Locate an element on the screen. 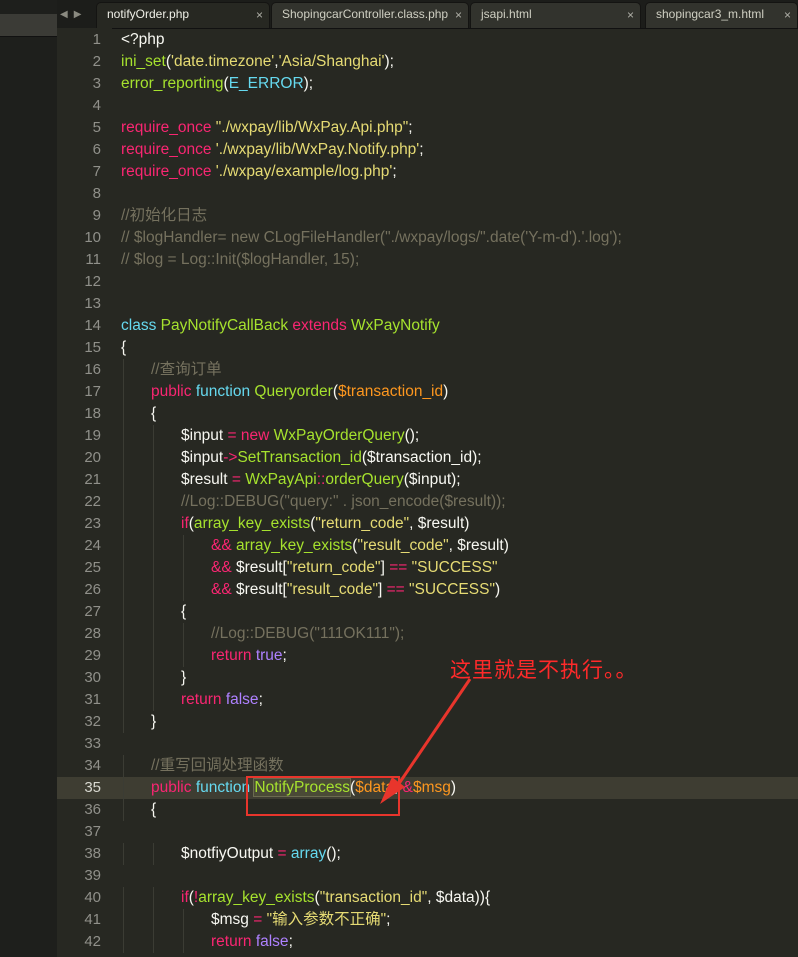 This screenshot has width=798, height=957. code-line: 32} is located at coordinates (427, 722).